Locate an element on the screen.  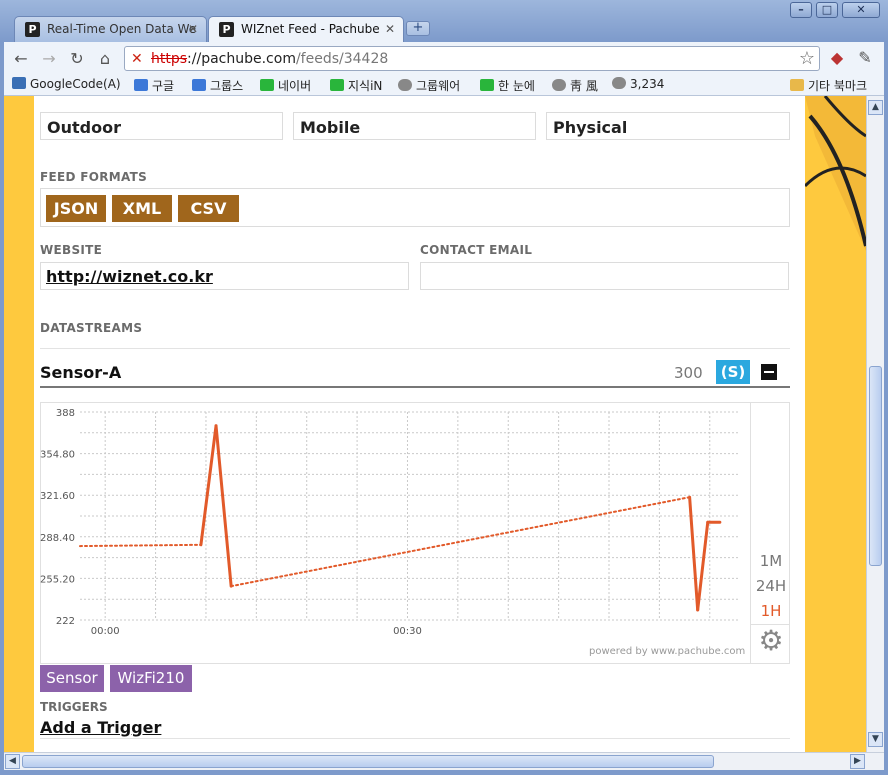
tab-title: Real-Time Open Data We is located at coordinates (122, 29).